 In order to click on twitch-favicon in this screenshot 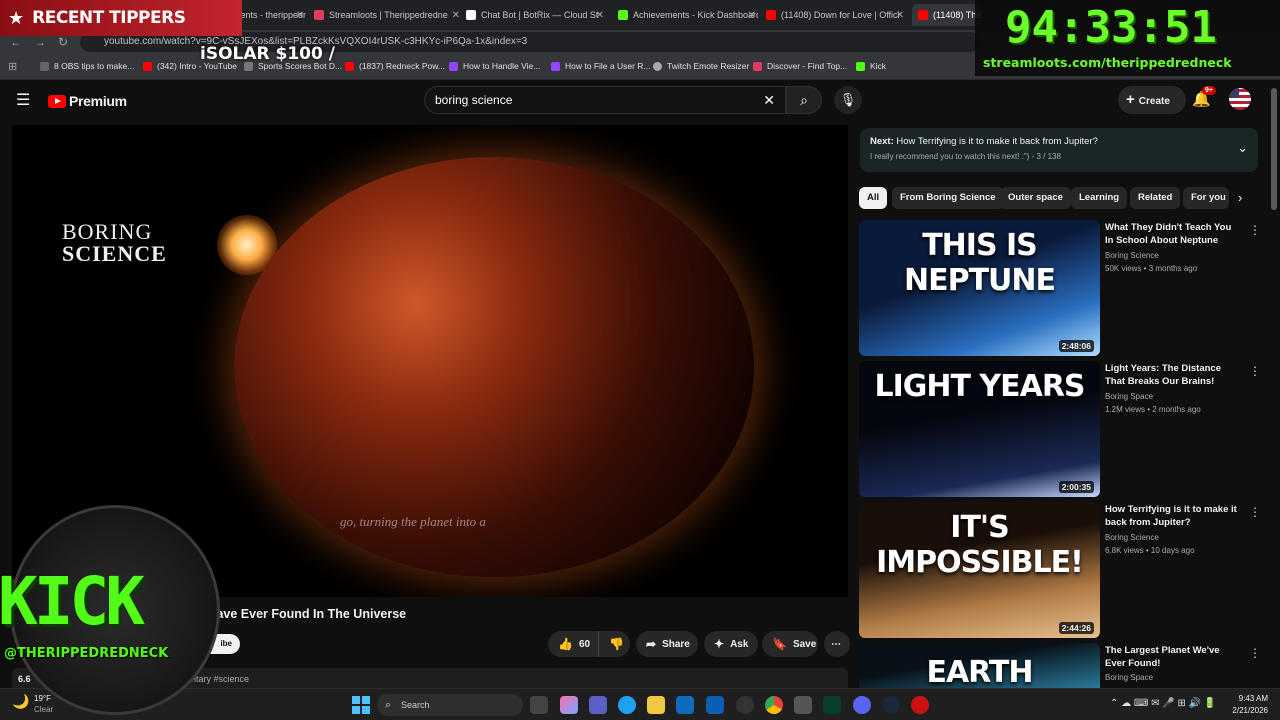, I will do `click(555, 66)`.